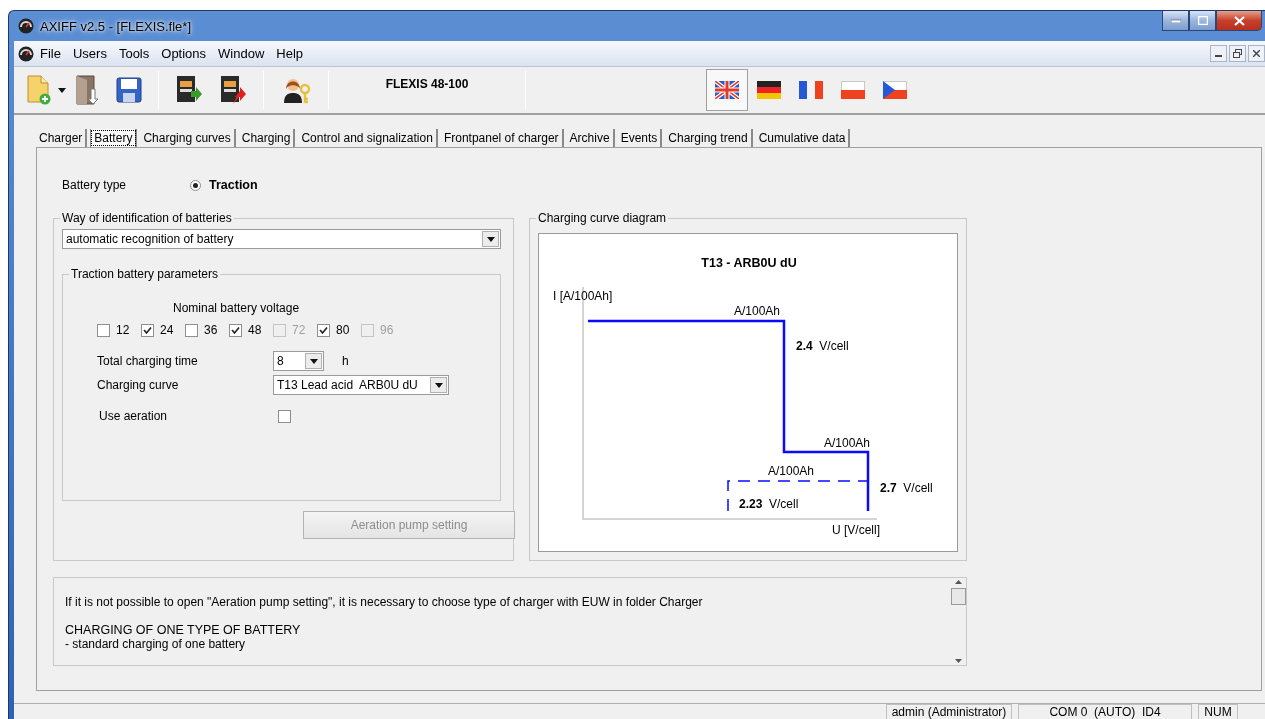 The image size is (1265, 719). I want to click on axis-label: I [A/100Ah], so click(583, 296).